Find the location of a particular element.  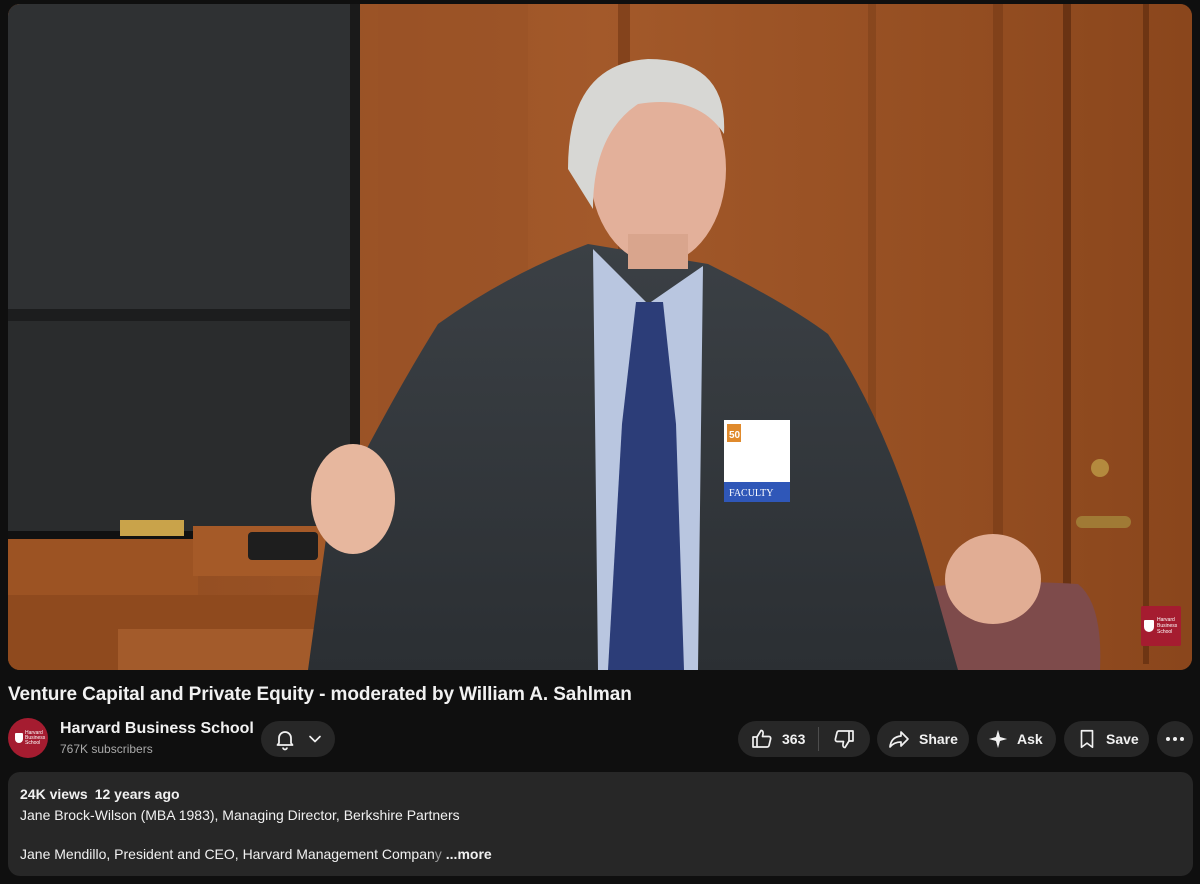

subscriber-count: 767K subscribers is located at coordinates (106, 749).